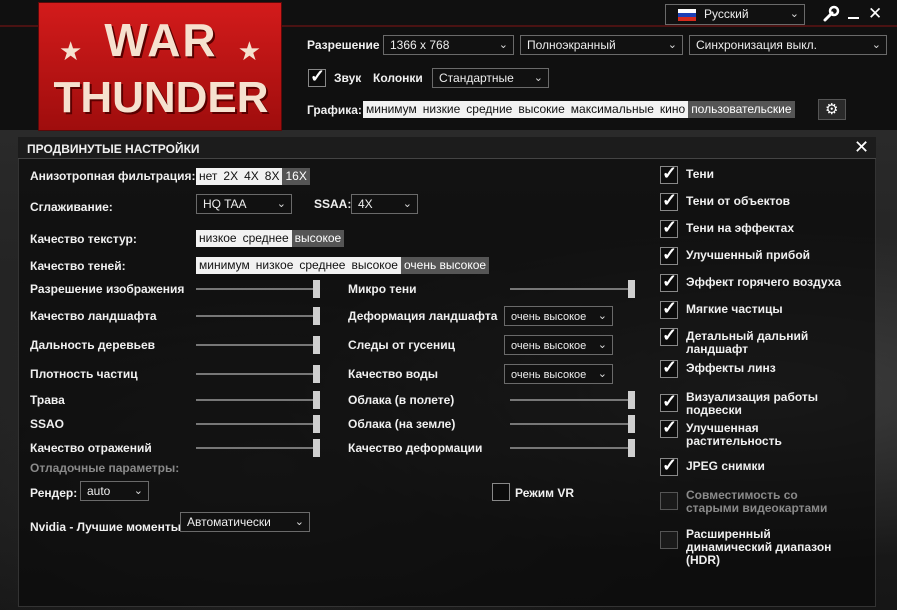 The height and width of the screenshot is (610, 897). Describe the element at coordinates (208, 176) in the screenshot. I see `aniso-option: нет` at that location.